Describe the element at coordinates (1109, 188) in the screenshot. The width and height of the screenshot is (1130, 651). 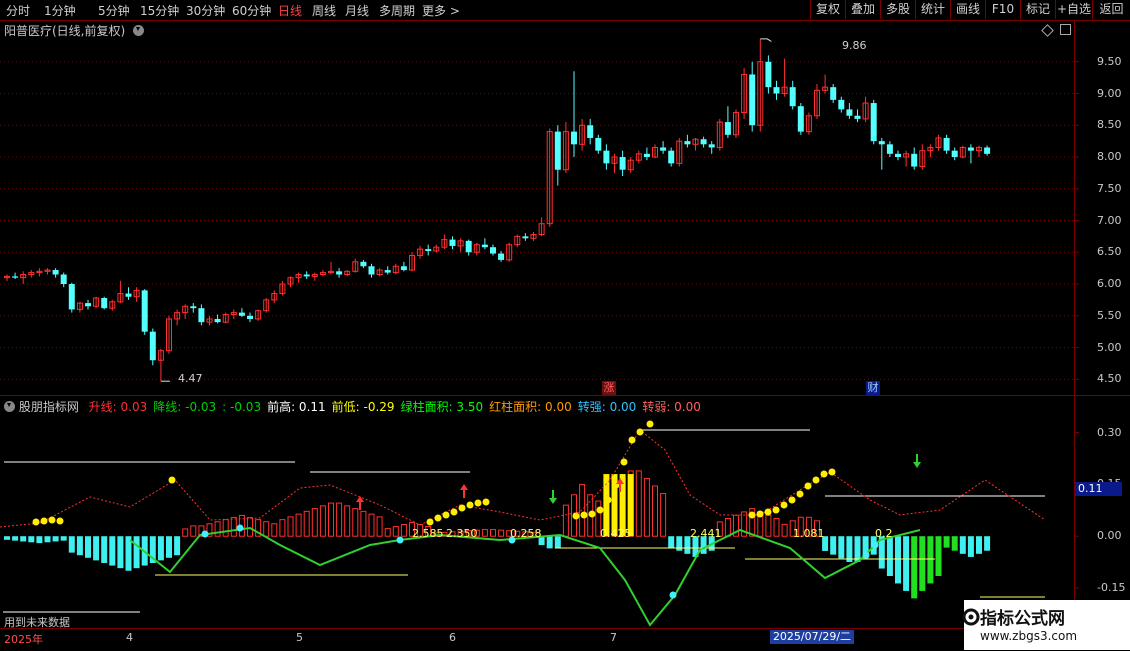
I see `price-tick-label: 7.50` at that location.